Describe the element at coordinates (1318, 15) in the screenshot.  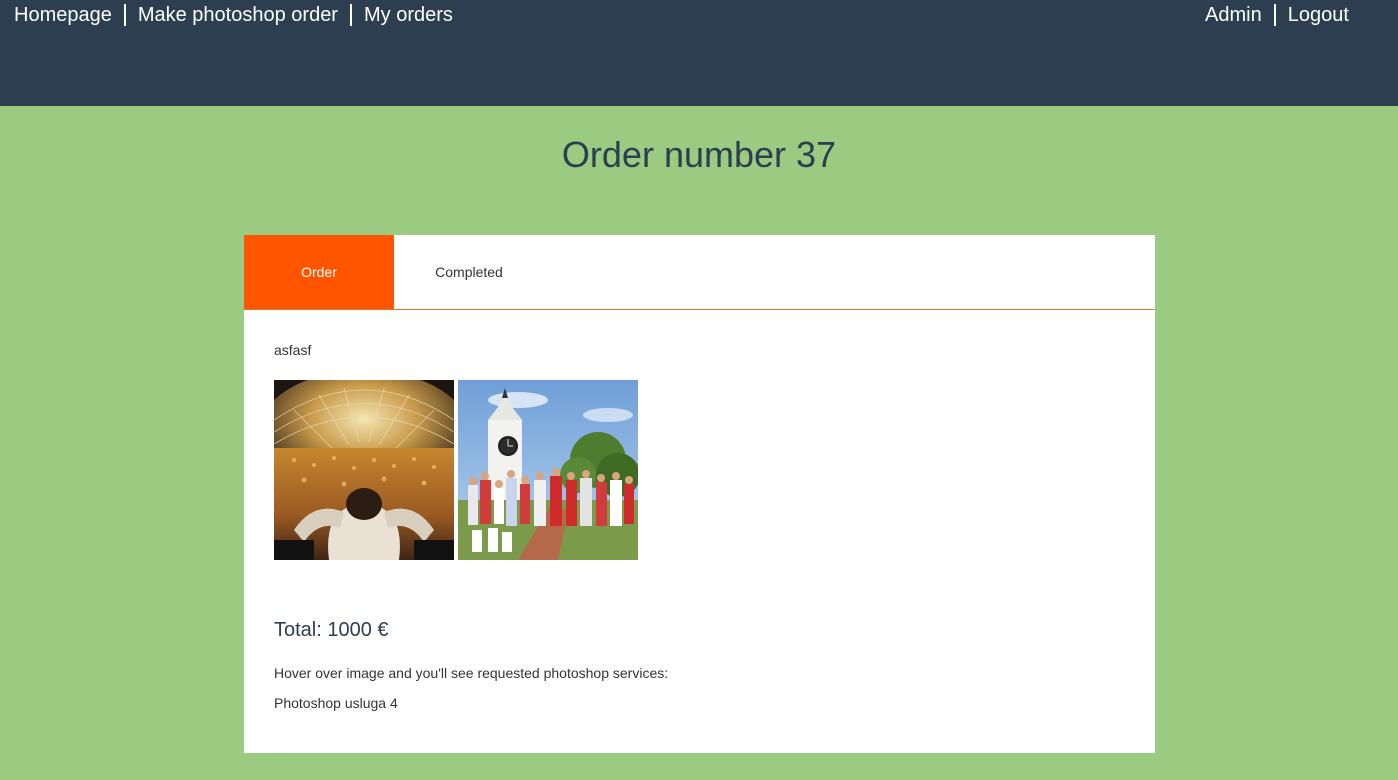
I see `nav-logout-link: Logout` at that location.